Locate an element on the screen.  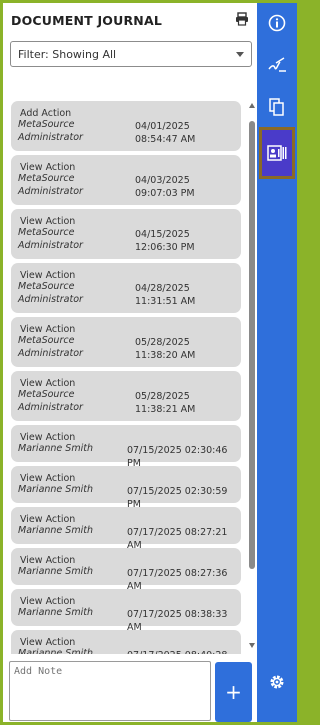
printer-icon is located at coordinates (242, 19).